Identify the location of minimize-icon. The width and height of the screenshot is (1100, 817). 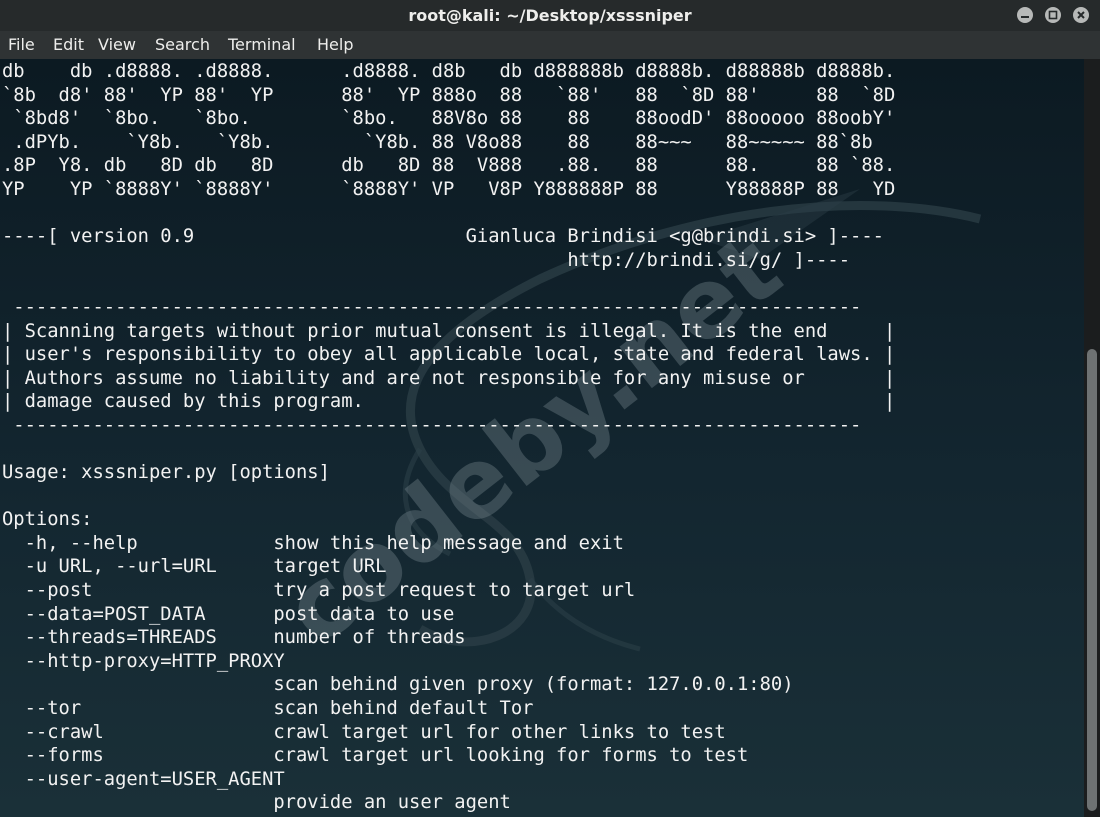
(1025, 17).